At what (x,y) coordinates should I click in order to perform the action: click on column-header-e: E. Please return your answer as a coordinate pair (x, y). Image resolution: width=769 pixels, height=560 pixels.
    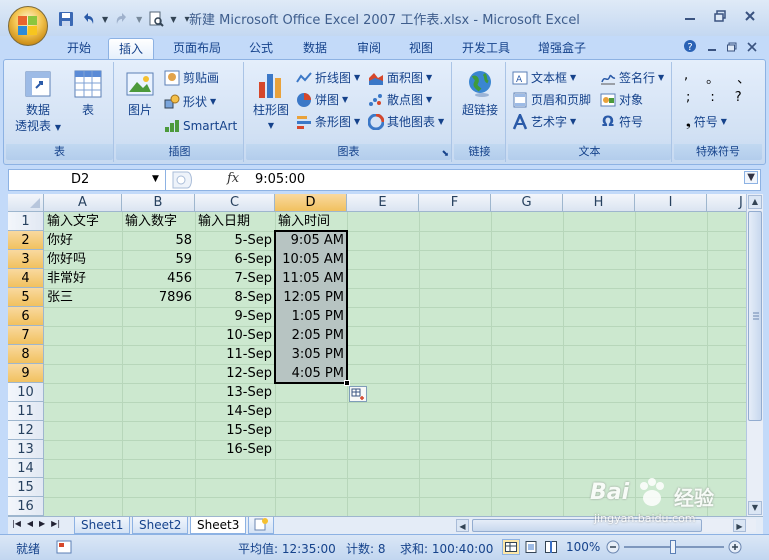
    Looking at the image, I should click on (383, 203).